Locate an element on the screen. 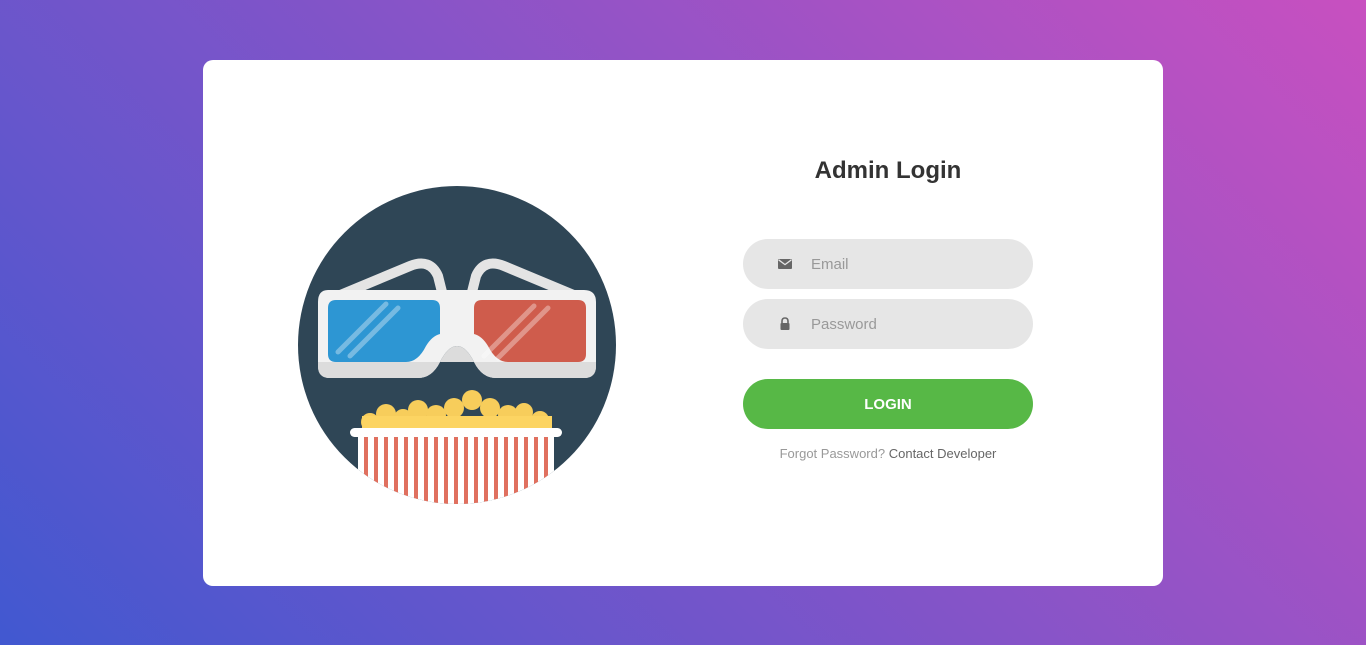 The height and width of the screenshot is (645, 1366). page-title: Admin Login is located at coordinates (888, 170).